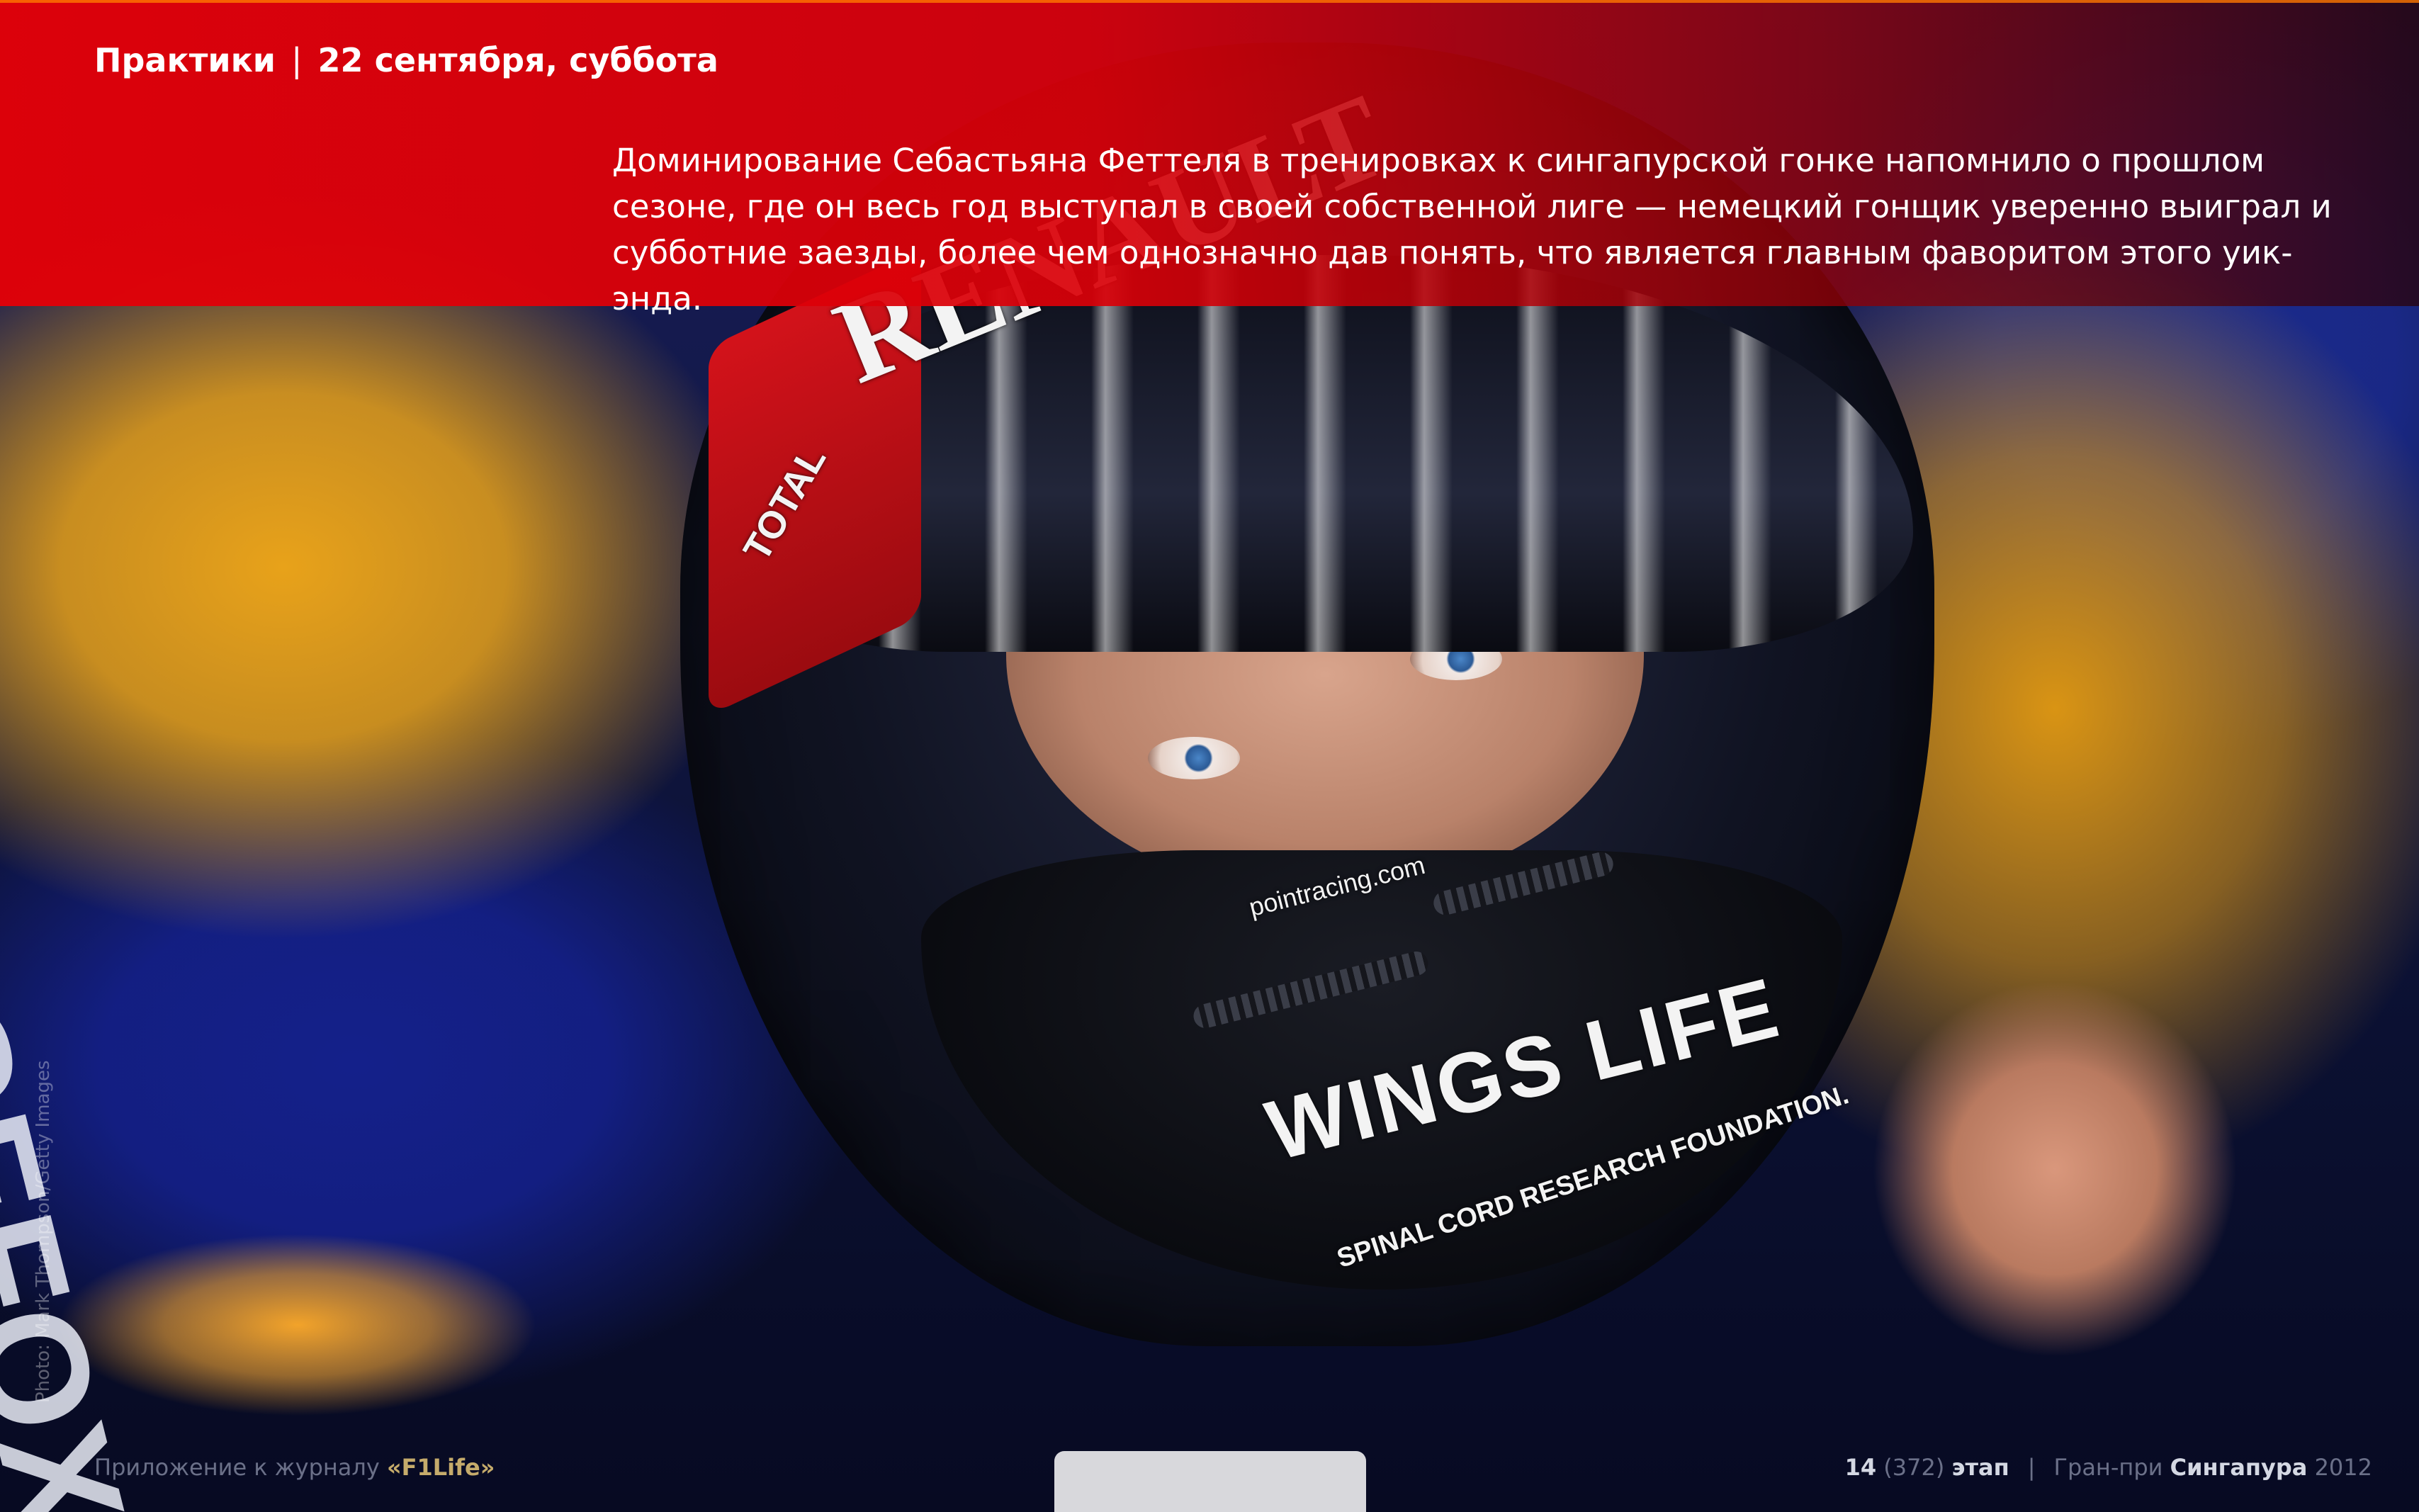 The image size is (2419, 1512). I want to click on section-heading: Практики | 22 сентября, суббота, so click(406, 60).